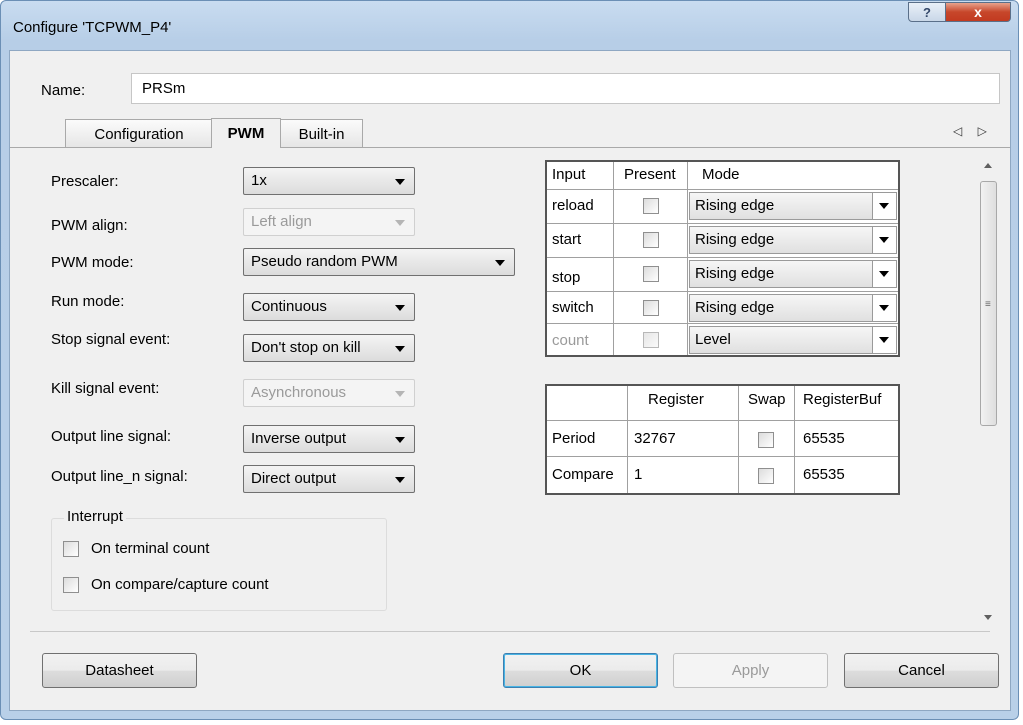  I want to click on ok-button: OK, so click(580, 670).